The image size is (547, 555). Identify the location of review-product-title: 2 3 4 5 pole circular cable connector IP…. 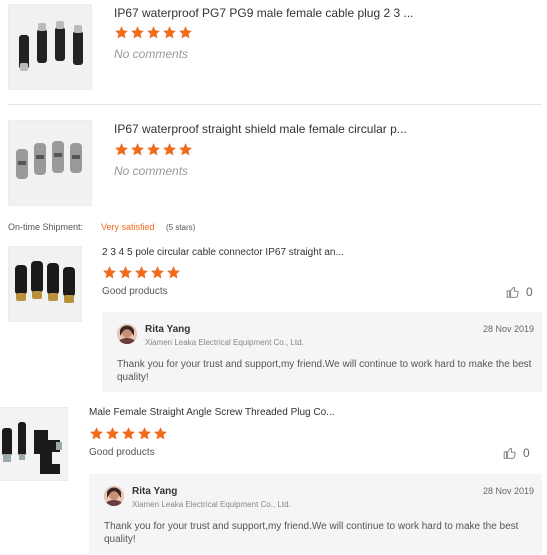
(223, 252).